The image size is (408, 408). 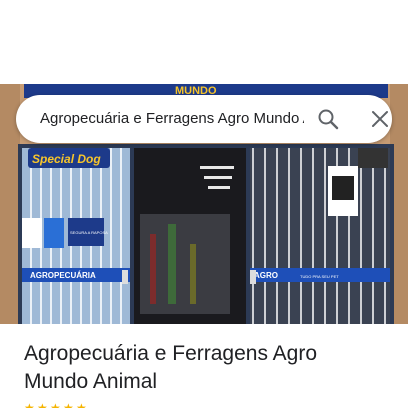 I want to click on place-title-line2: Mundo Animal, so click(x=91, y=381).